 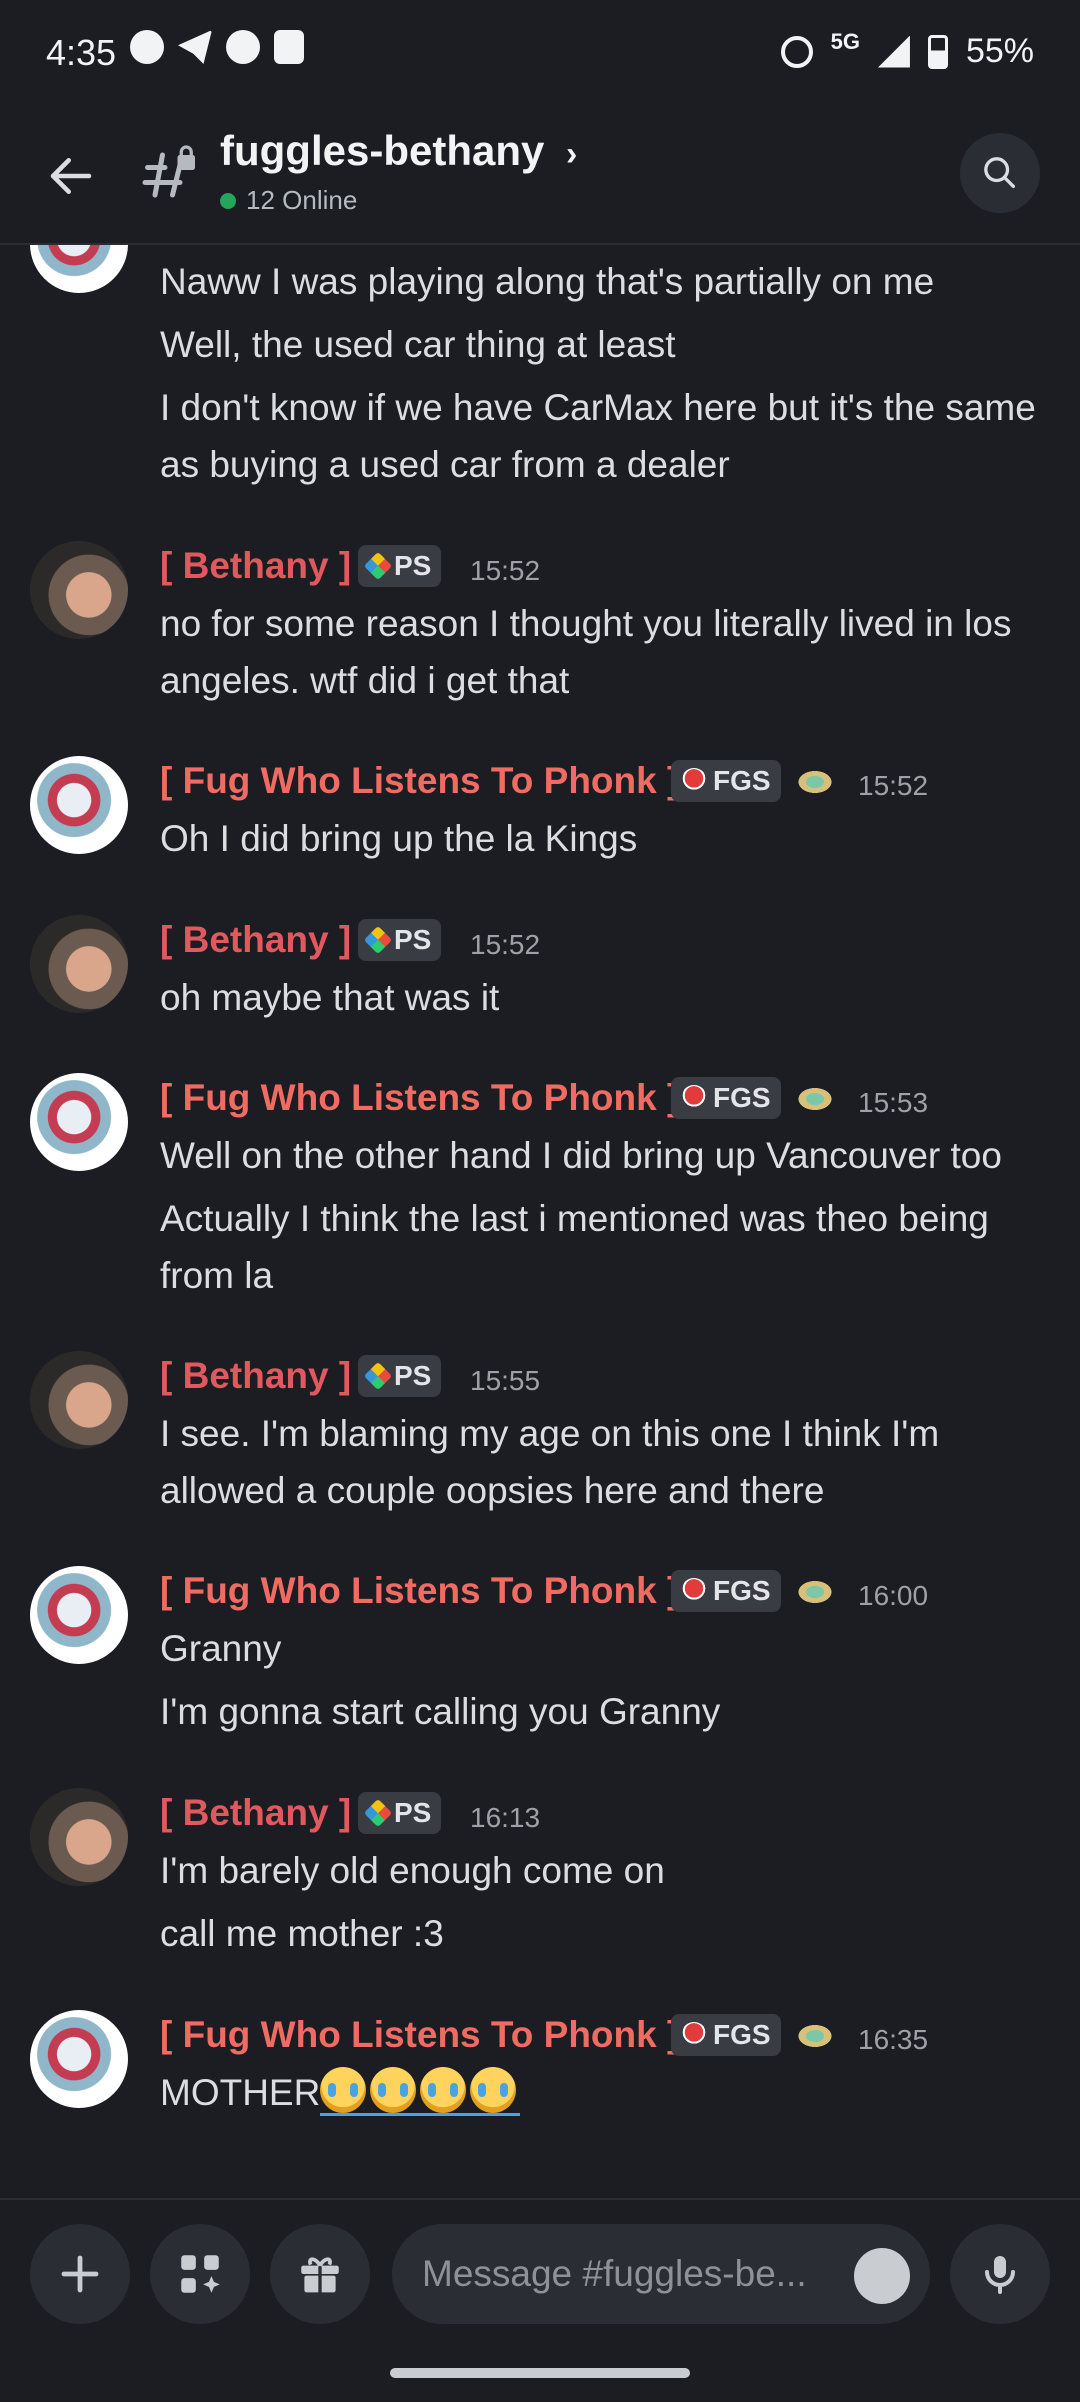 What do you see at coordinates (610, 997) in the screenshot?
I see `message-body: oh maybe that was it` at bounding box center [610, 997].